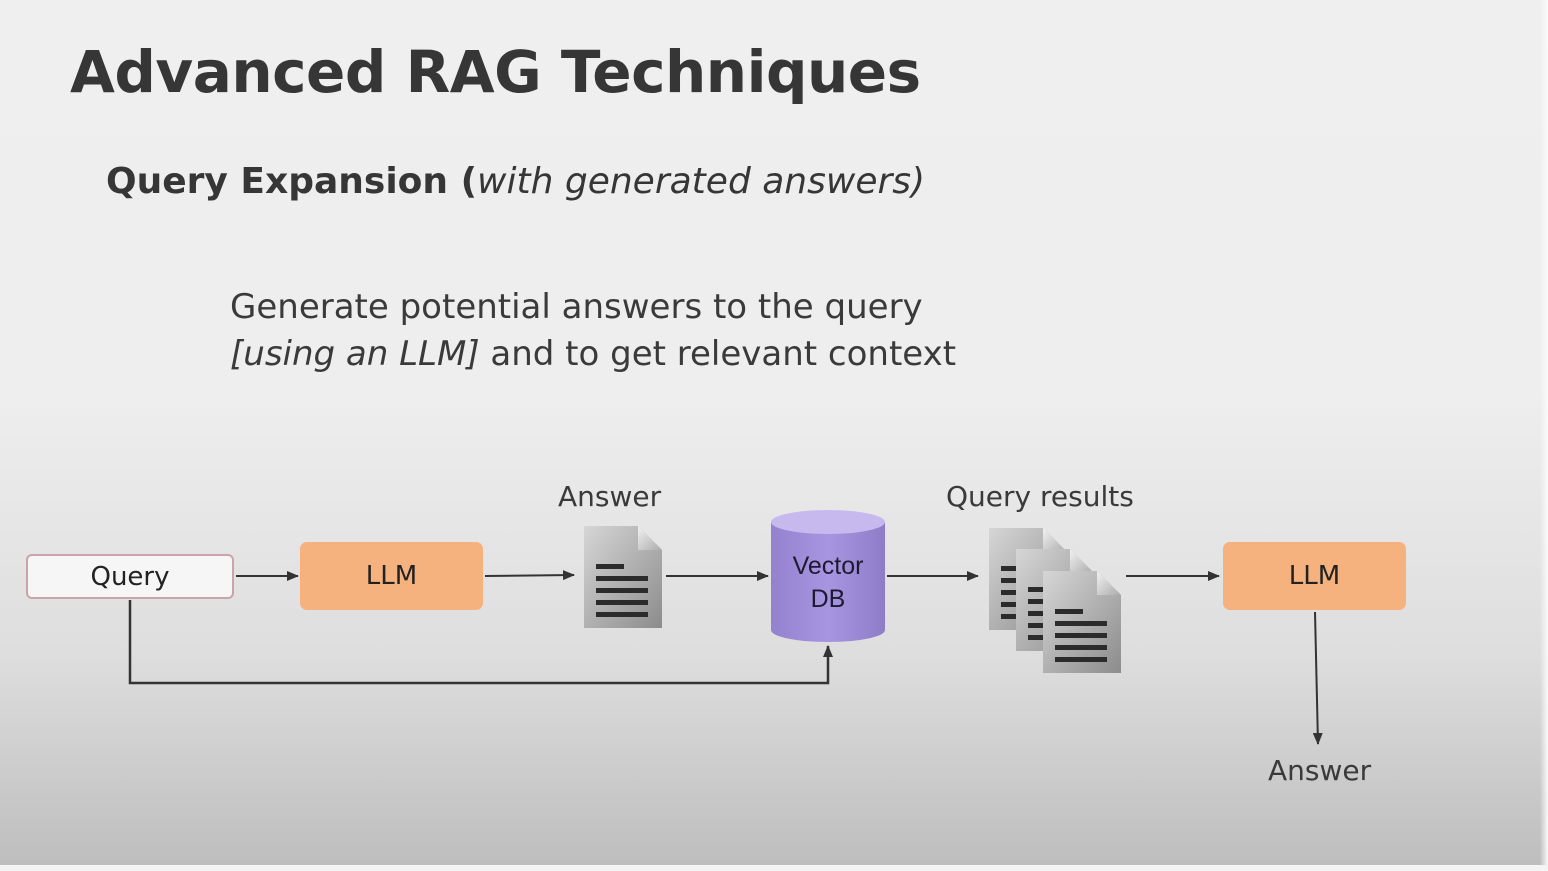  I want to click on arrow-llm-to-answer-final, so click(1317, 678).